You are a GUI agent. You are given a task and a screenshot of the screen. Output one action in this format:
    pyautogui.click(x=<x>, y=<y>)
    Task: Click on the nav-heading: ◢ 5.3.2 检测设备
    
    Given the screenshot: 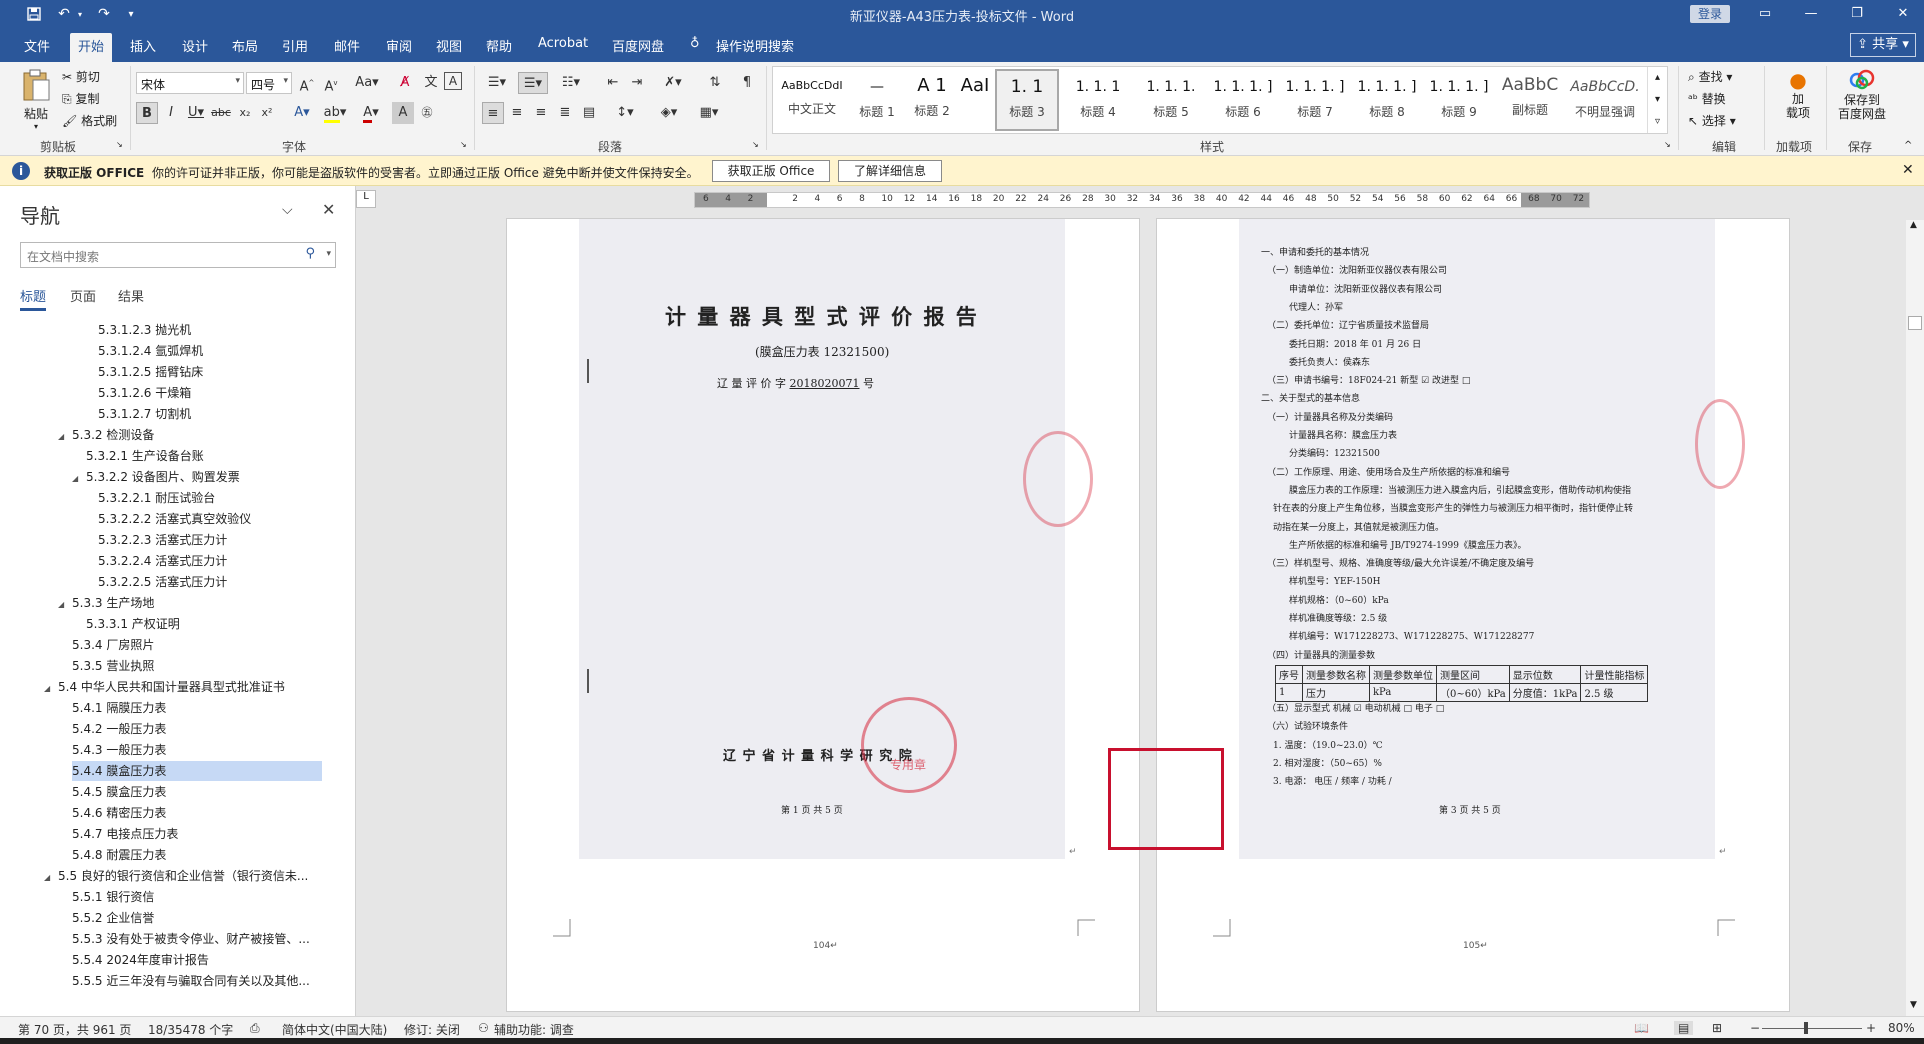 What is the action you would take?
    pyautogui.click(x=106, y=435)
    